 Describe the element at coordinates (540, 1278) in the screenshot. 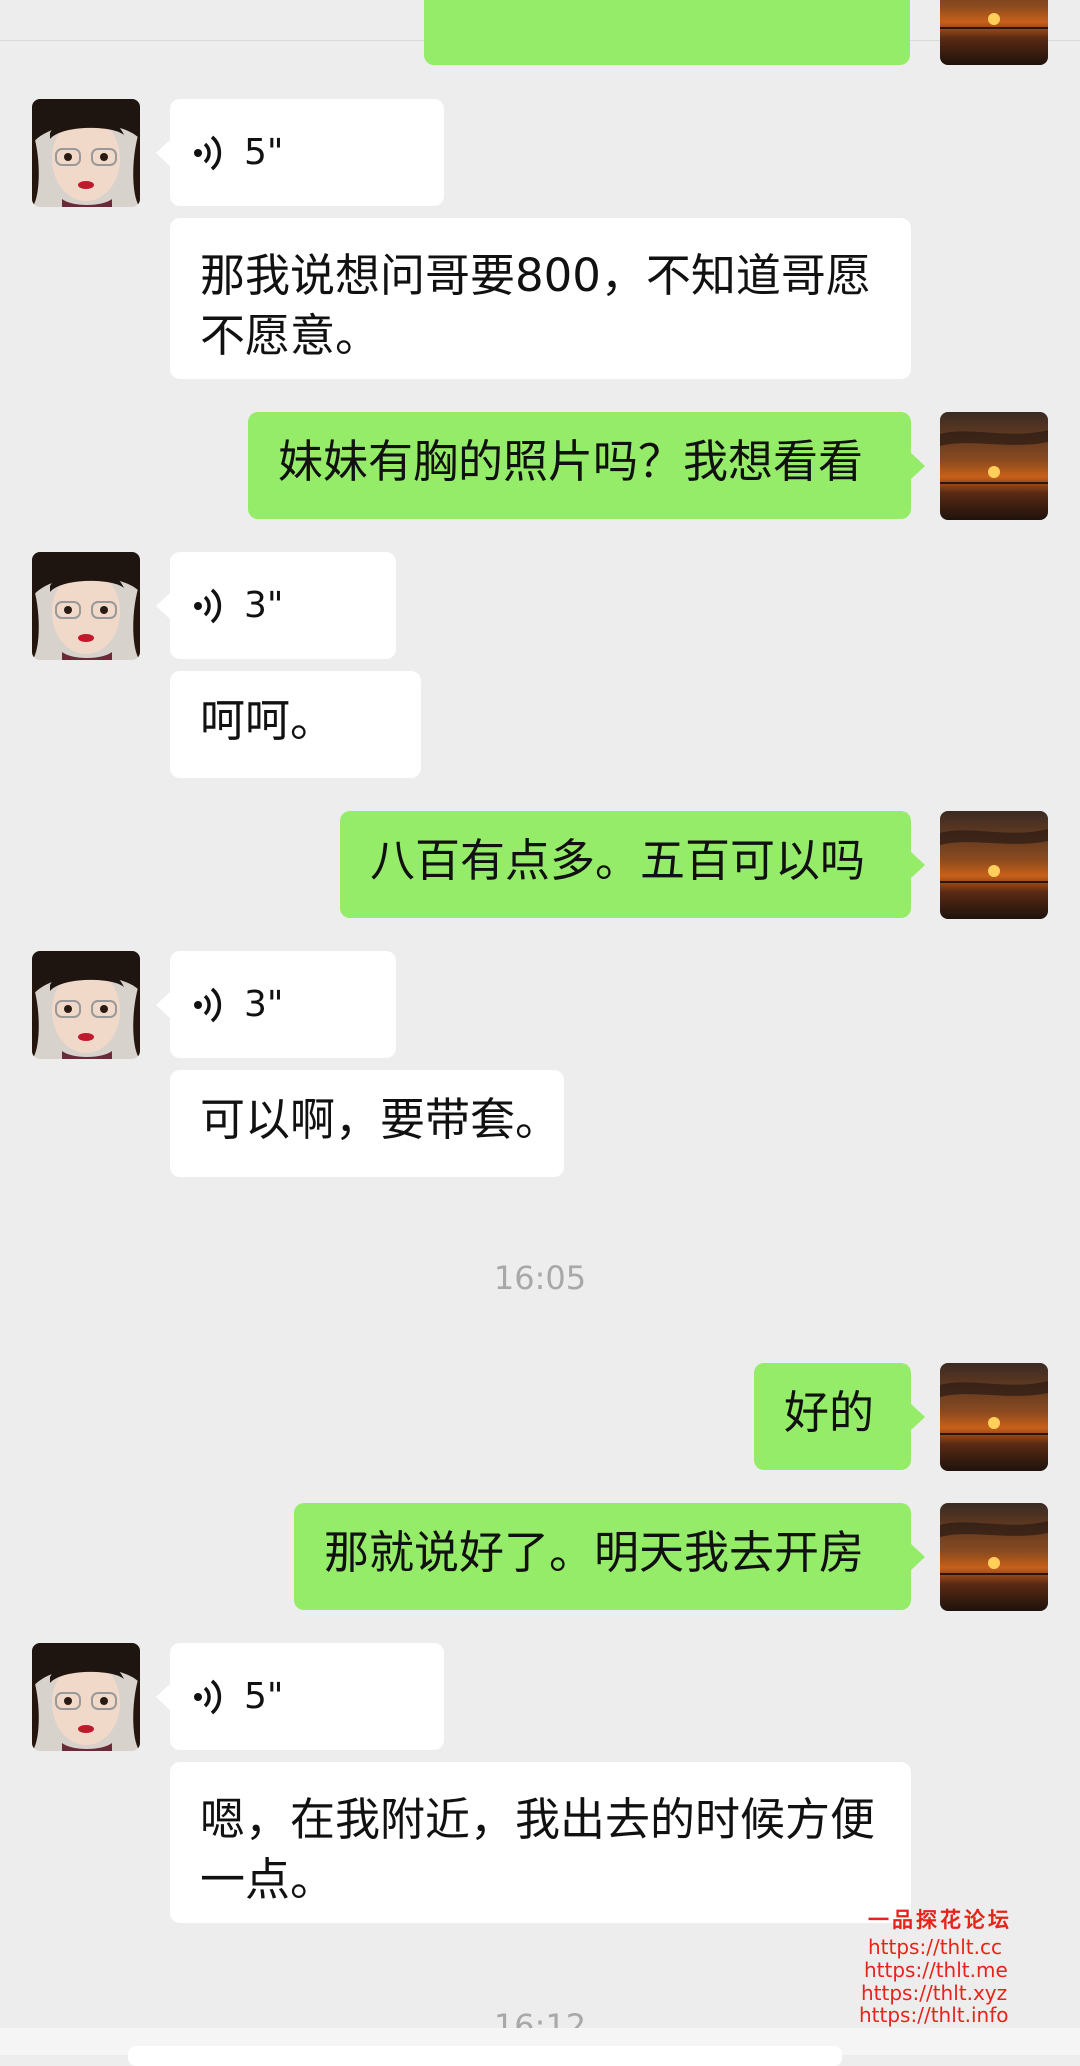

I see `timestamp: 16:05` at that location.